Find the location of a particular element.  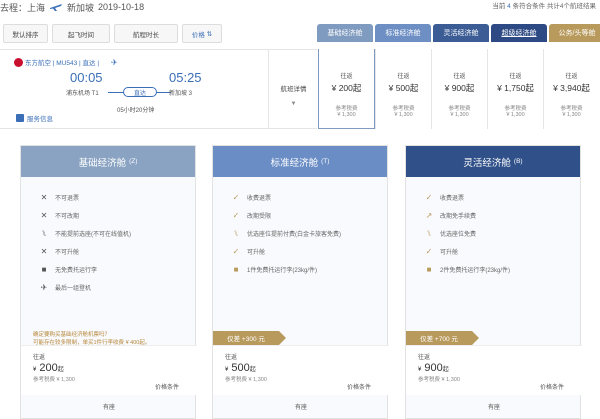

feature-item: ■ 2件免费托运行李(23kg/件) is located at coordinates (467, 269).